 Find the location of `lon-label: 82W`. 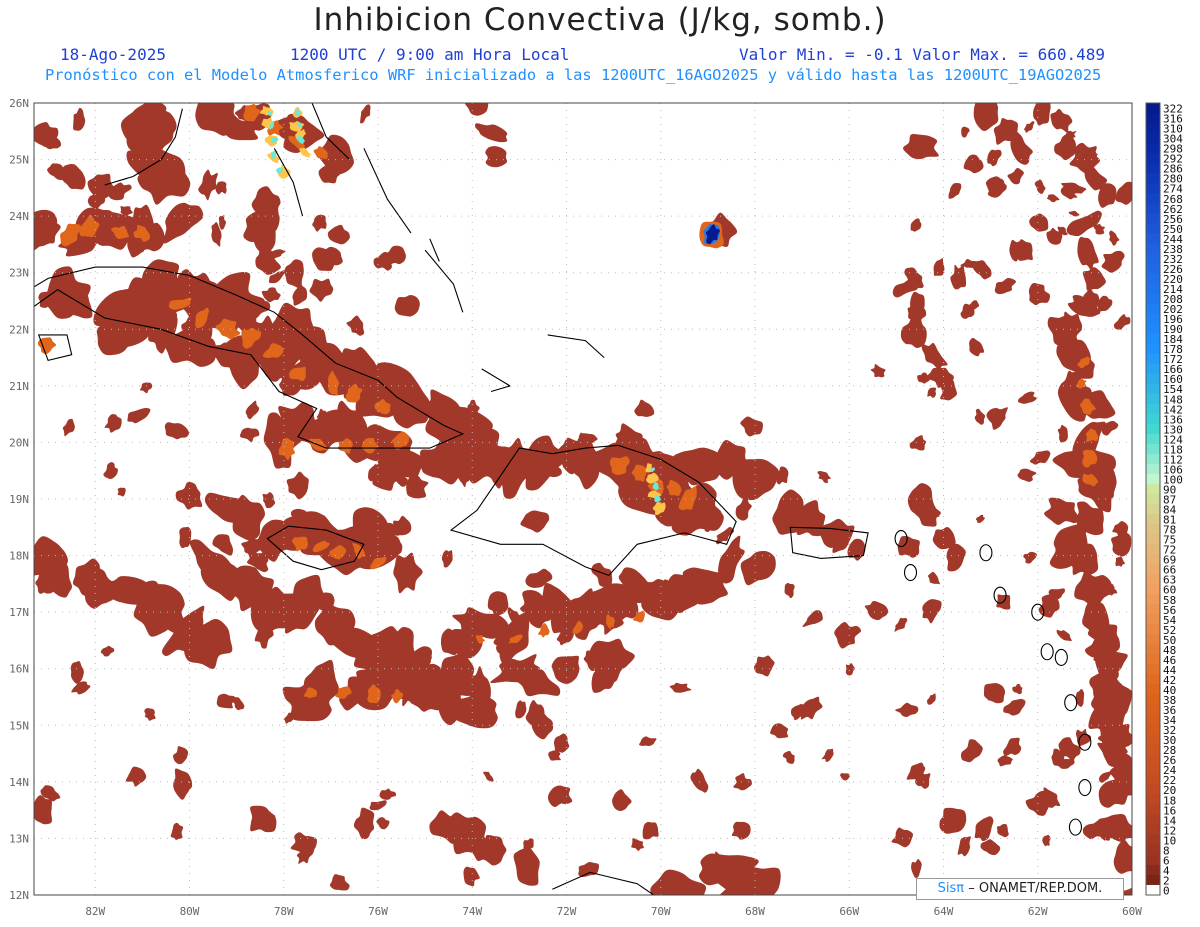

lon-label: 82W is located at coordinates (95, 911).